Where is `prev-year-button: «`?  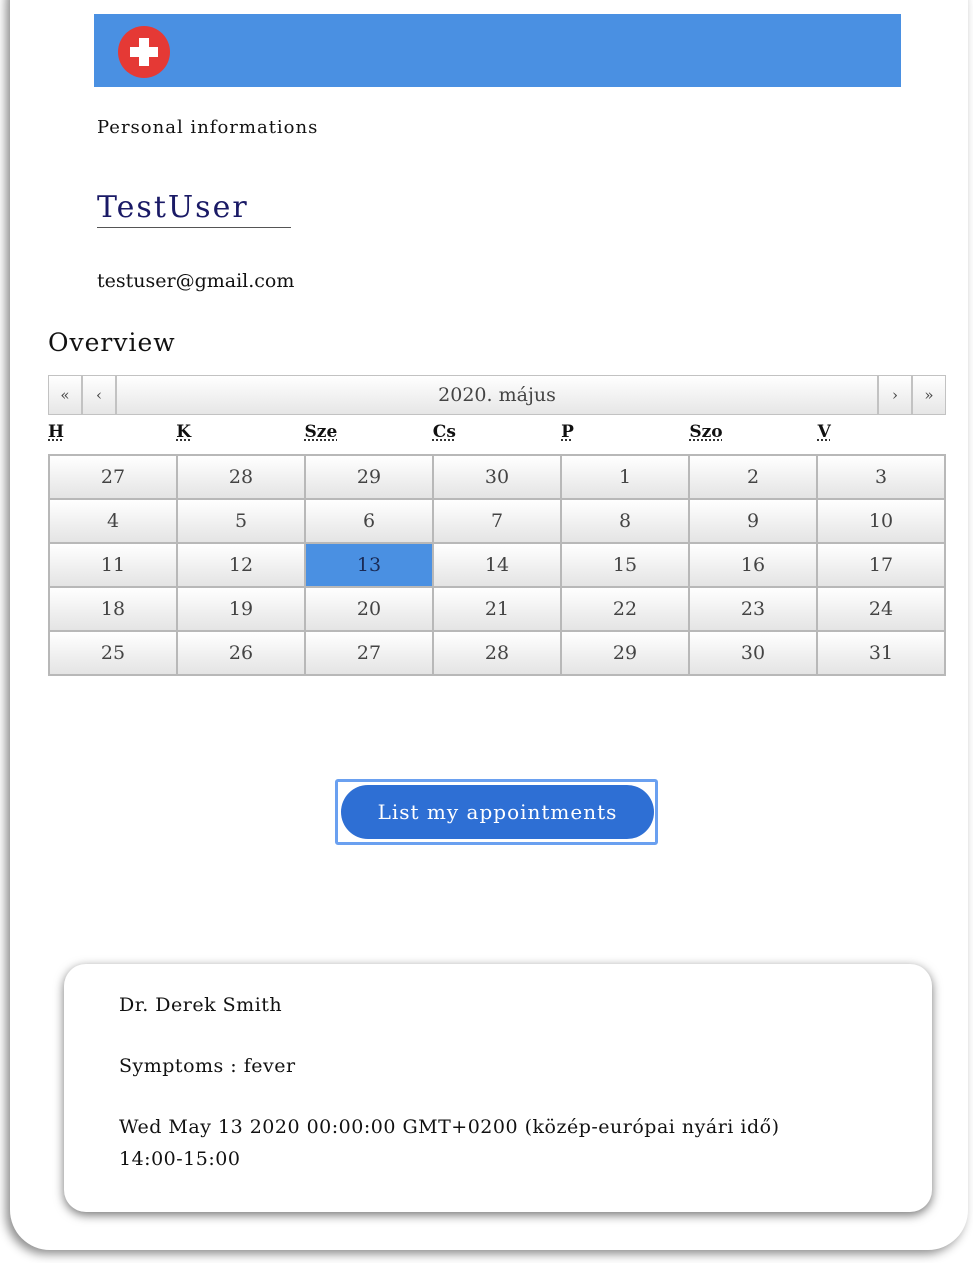 prev-year-button: « is located at coordinates (65, 395).